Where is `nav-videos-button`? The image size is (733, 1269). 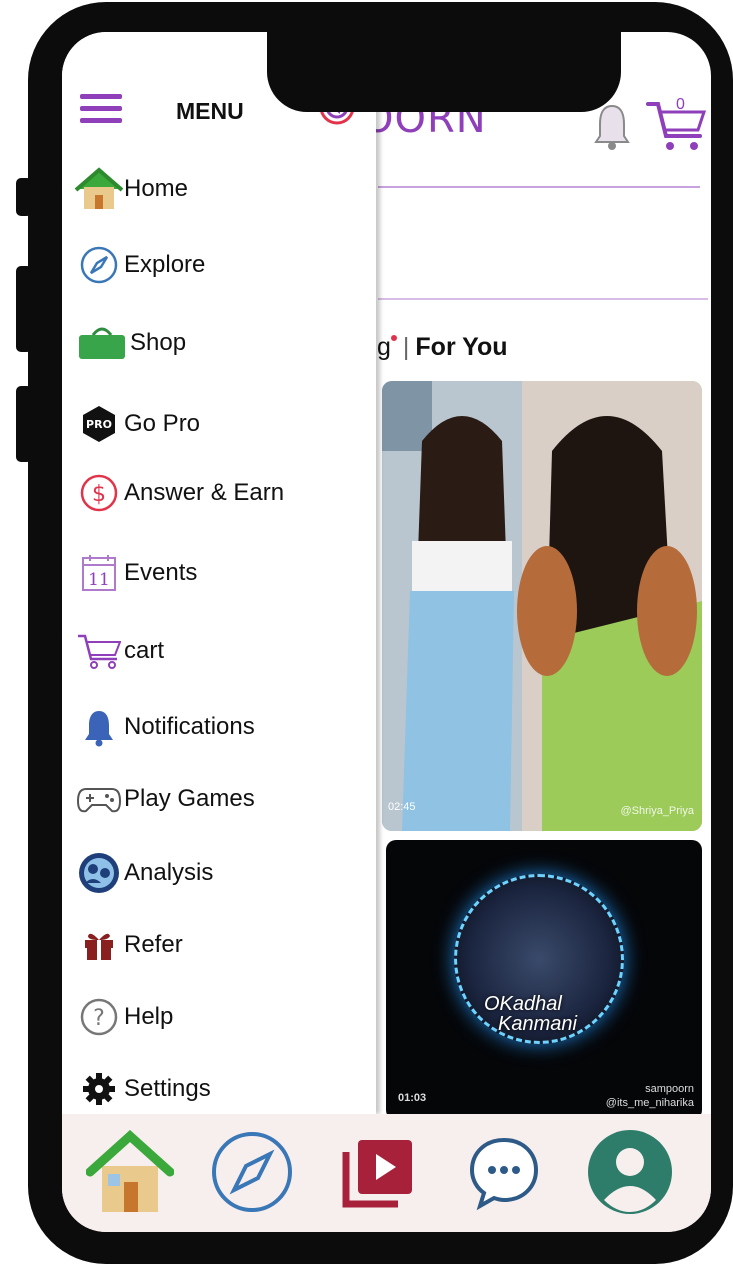 nav-videos-button is located at coordinates (378, 1172).